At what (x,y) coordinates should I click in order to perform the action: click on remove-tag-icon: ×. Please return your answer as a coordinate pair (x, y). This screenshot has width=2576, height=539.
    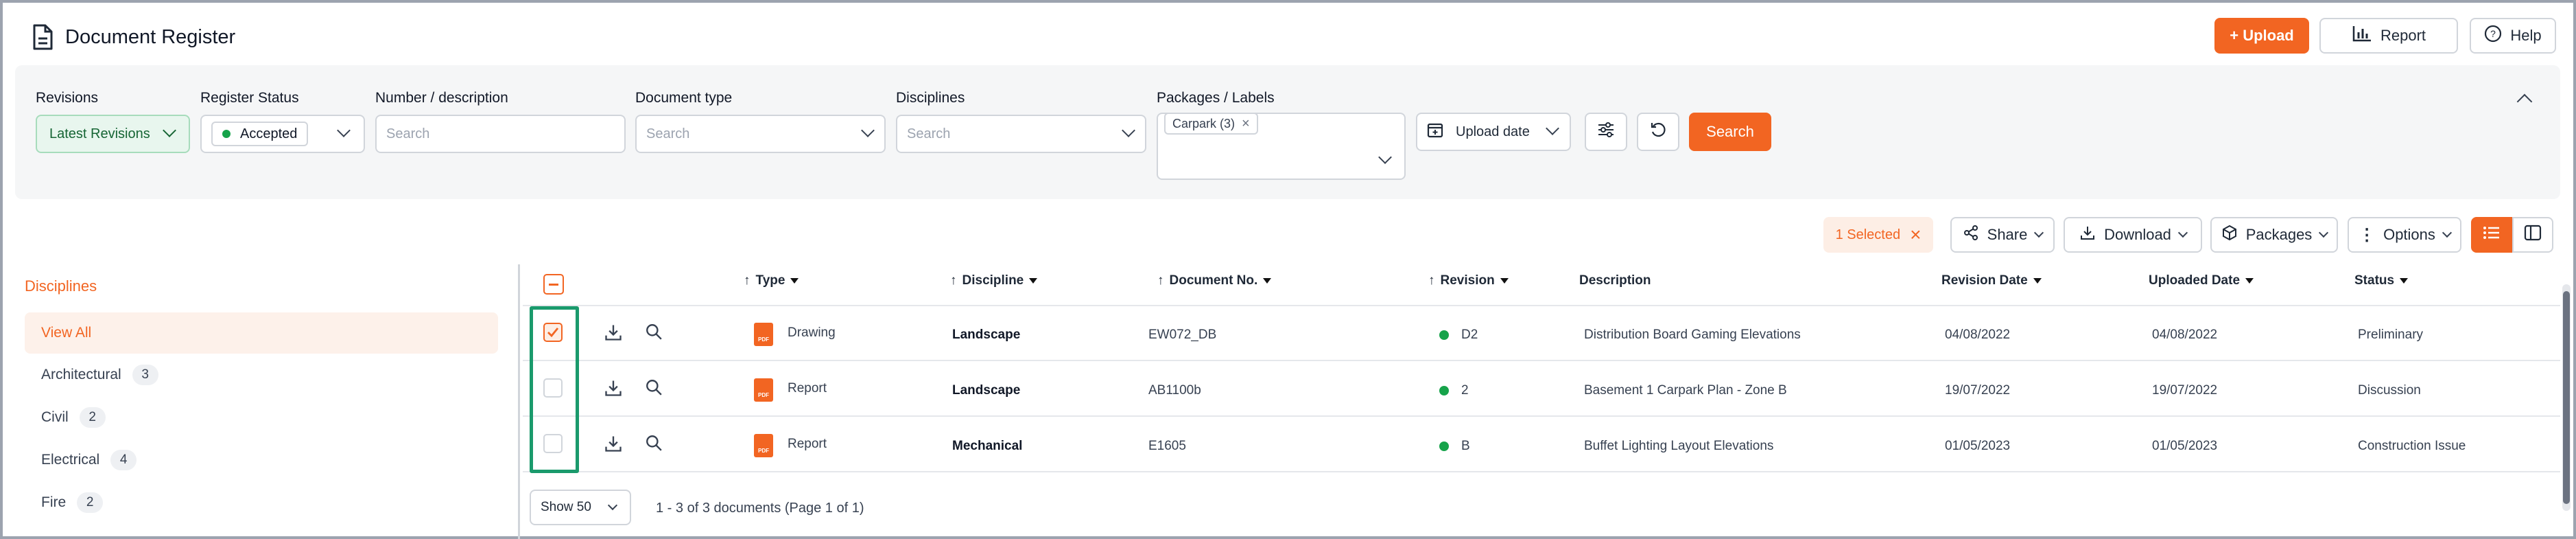
    Looking at the image, I should click on (1246, 124).